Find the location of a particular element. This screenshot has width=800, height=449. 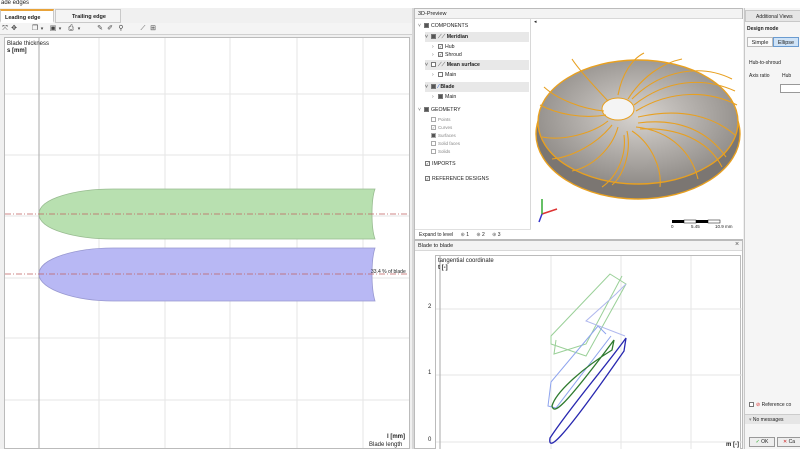

blade-percent-annotation: 33.4 % of blade is located at coordinates (388, 272).